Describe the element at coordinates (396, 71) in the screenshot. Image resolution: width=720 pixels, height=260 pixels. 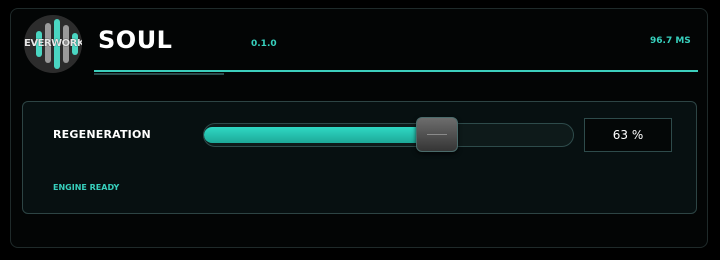
I see `header-divider` at that location.